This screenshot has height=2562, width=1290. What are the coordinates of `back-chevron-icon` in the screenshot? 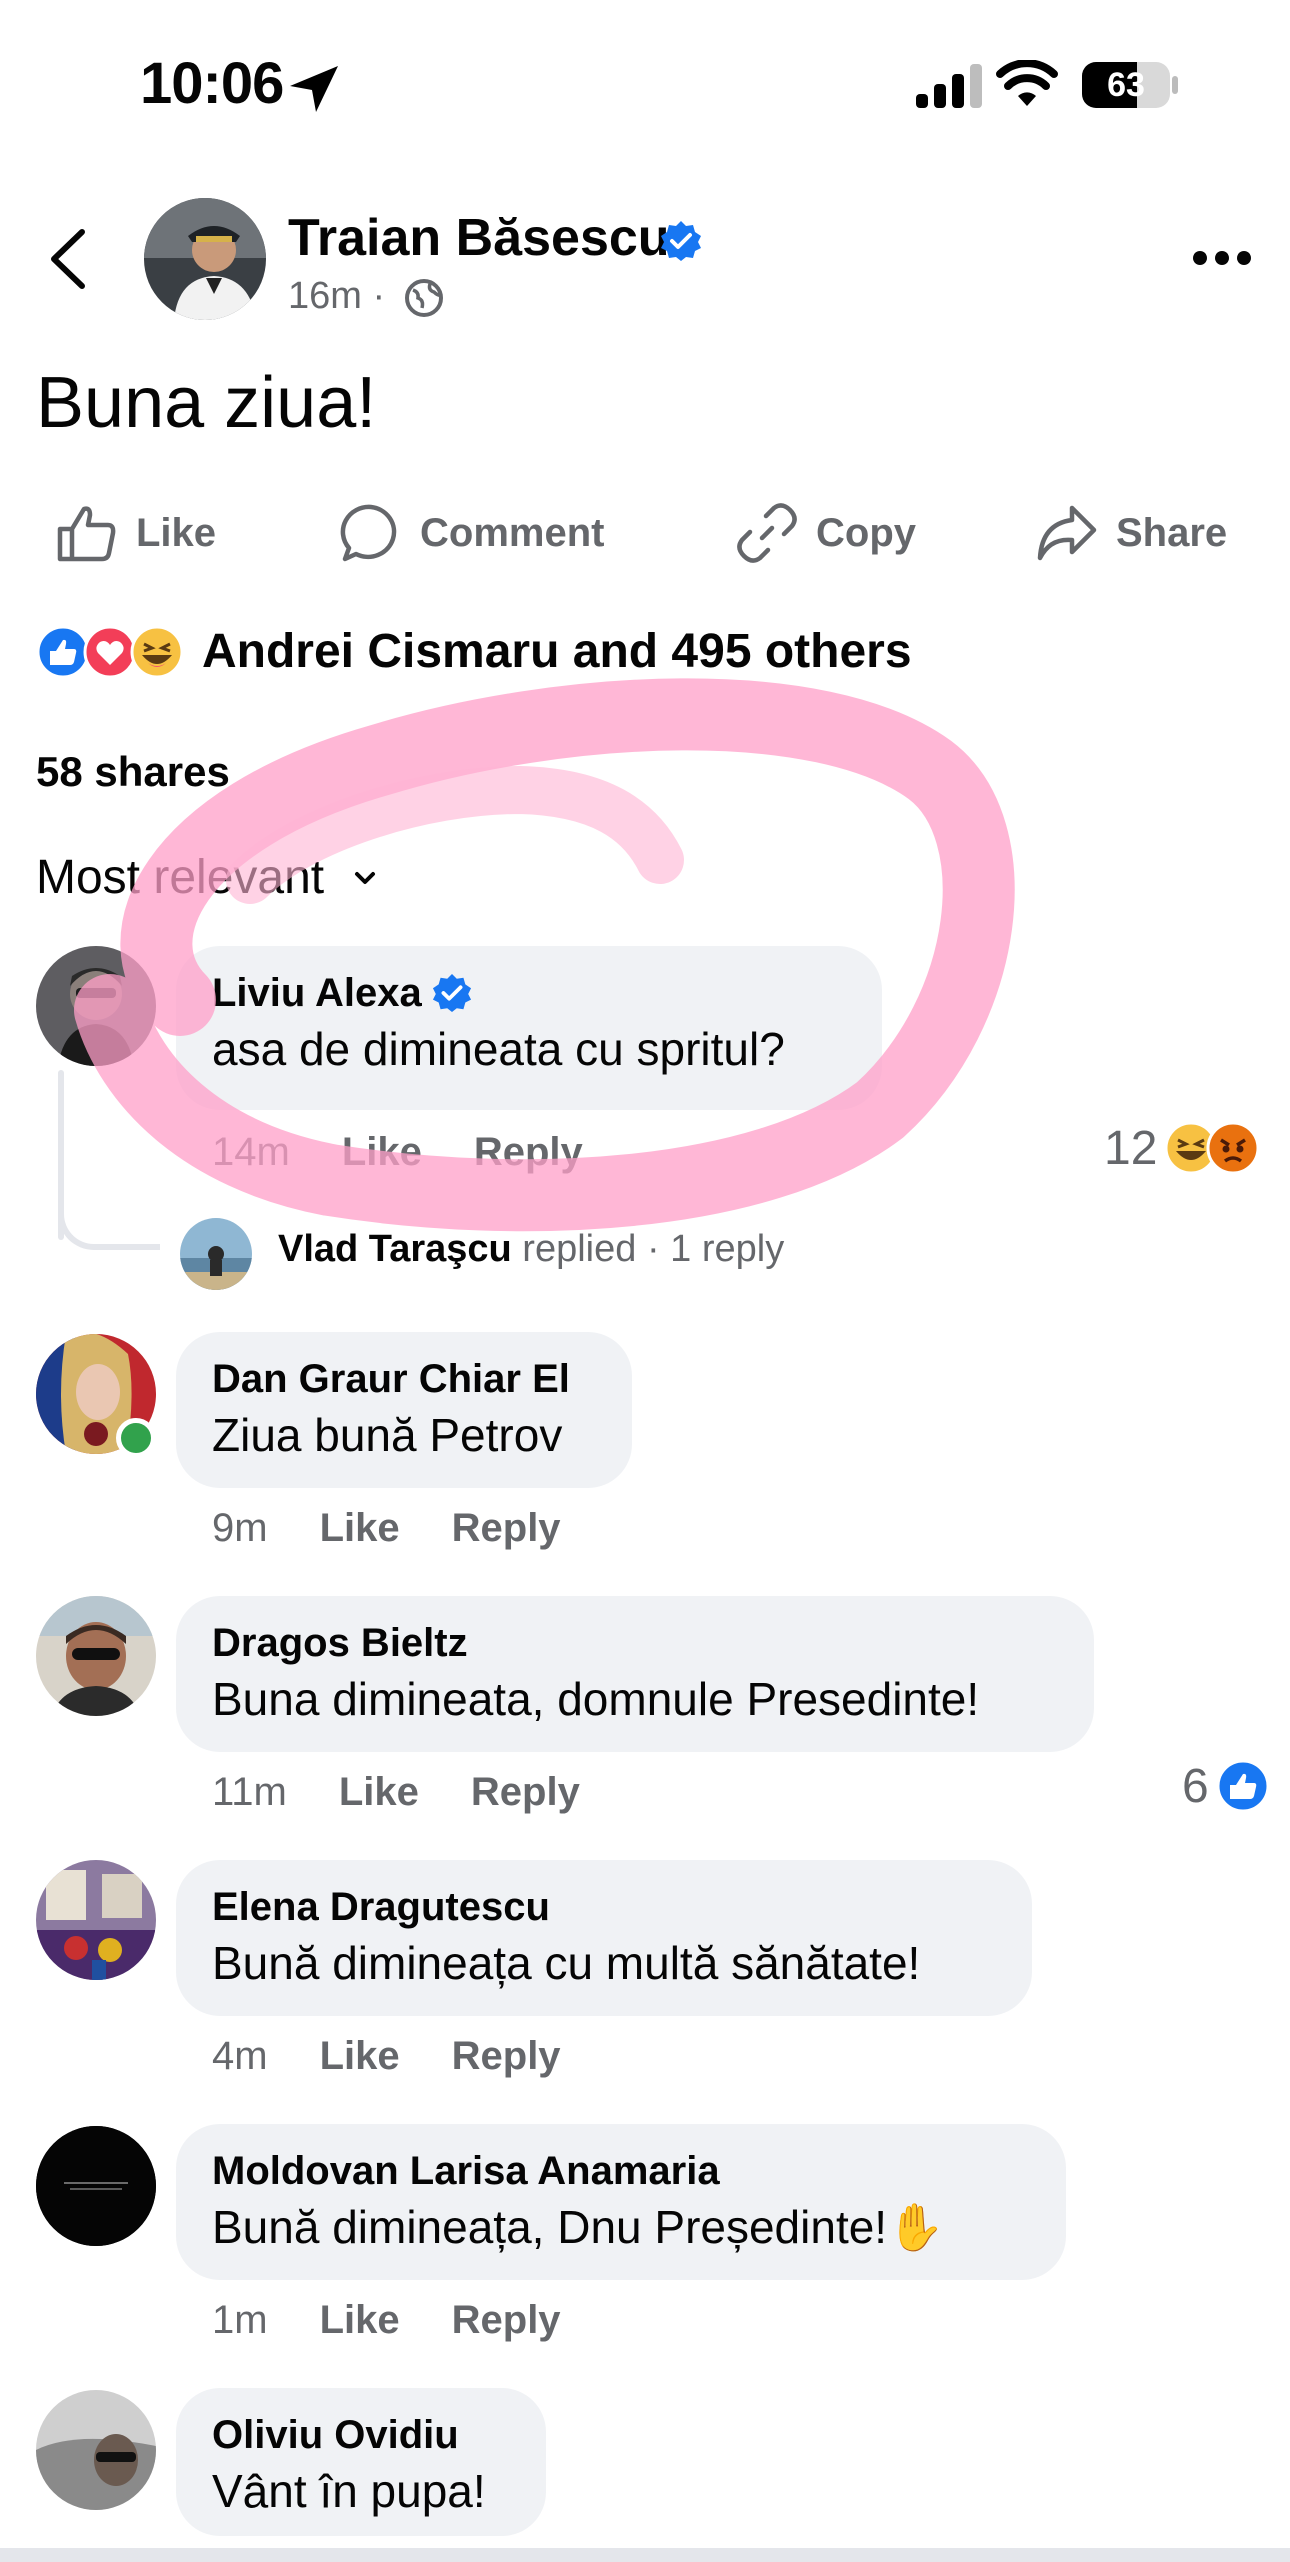 It's located at (68, 259).